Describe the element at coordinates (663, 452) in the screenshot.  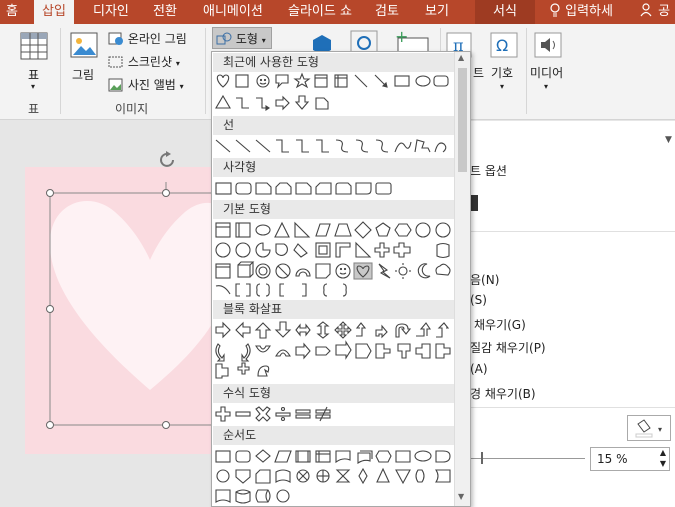
I see `spin-up-icon: ▲` at that location.